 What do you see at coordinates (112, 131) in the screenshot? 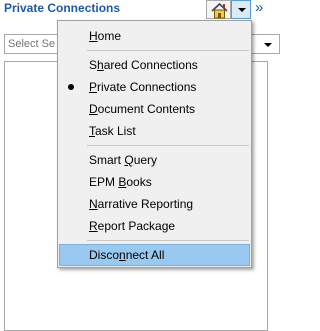
I see `menu-item-label: Task List` at bounding box center [112, 131].